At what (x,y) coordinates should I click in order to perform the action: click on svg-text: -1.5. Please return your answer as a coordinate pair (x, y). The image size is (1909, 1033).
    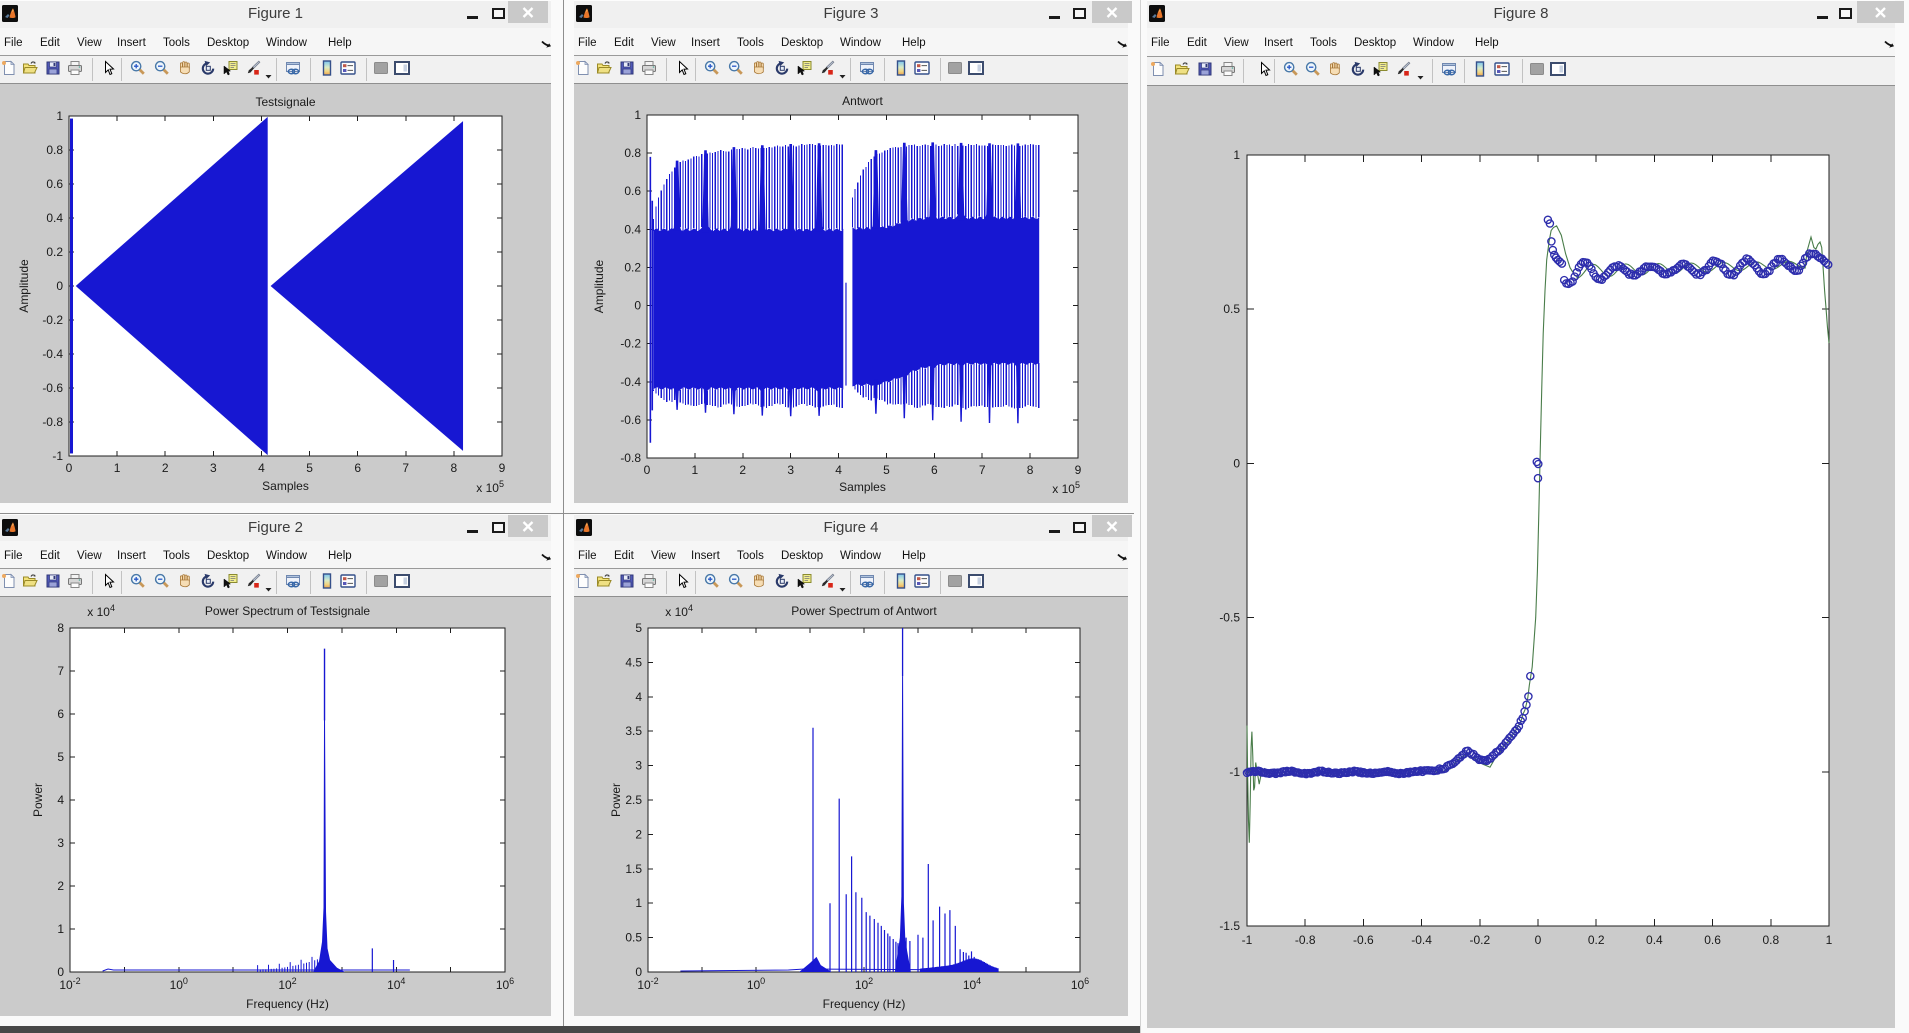
    Looking at the image, I should click on (1229, 926).